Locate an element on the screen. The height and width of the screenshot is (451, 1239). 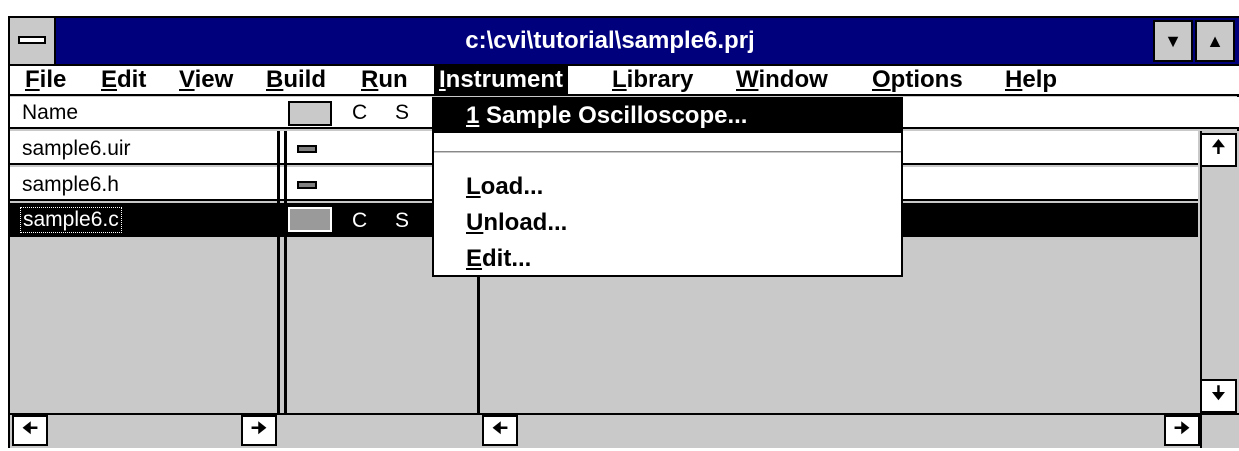
minimize-button: ▼ is located at coordinates (1173, 41).